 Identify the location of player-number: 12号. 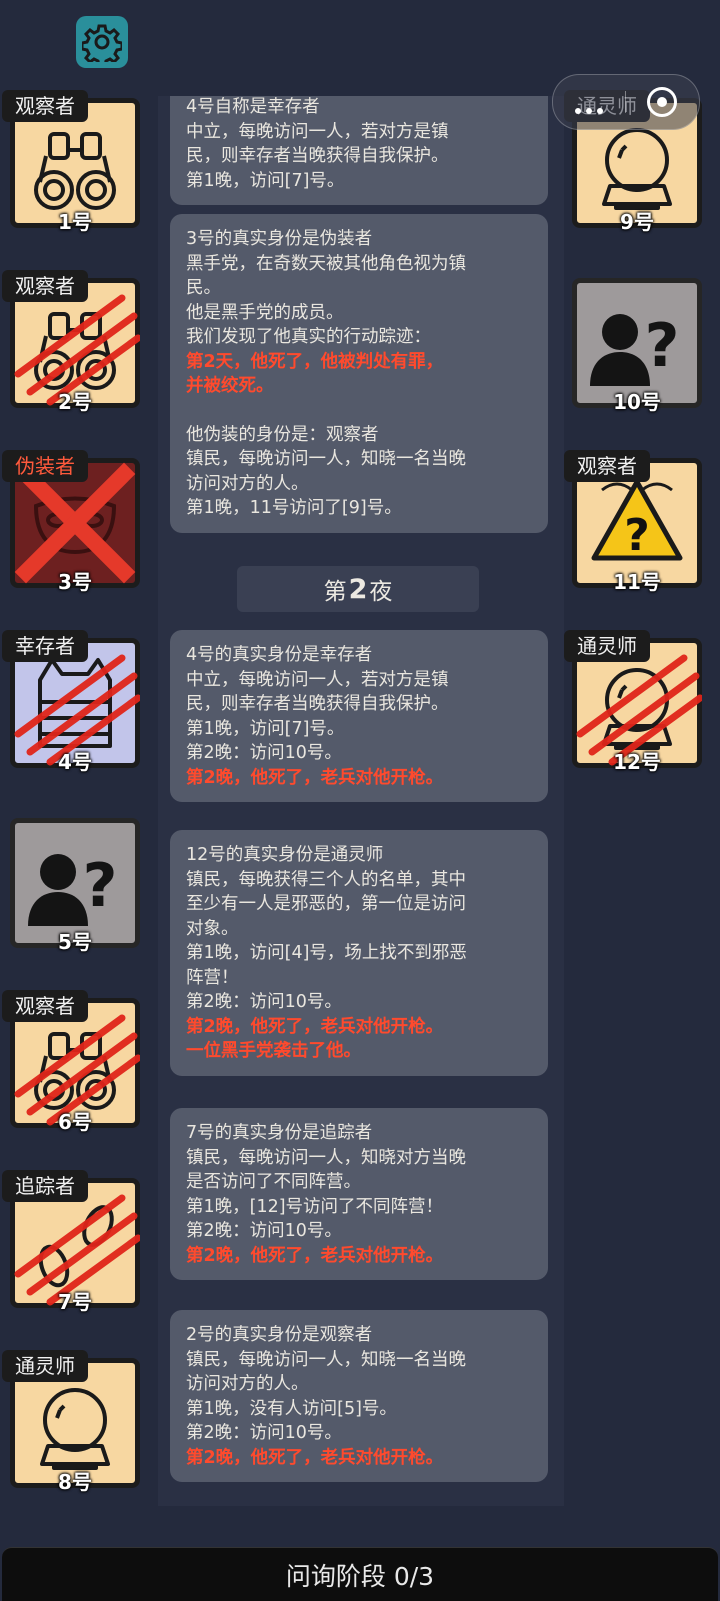
(637, 762).